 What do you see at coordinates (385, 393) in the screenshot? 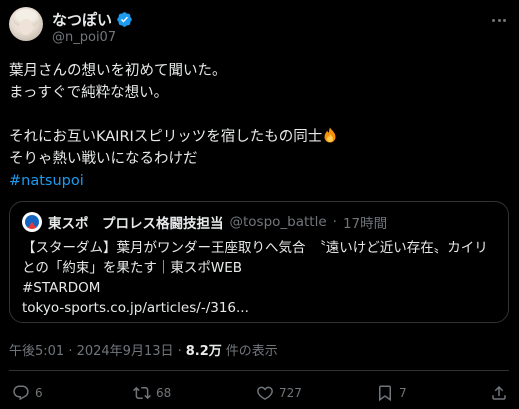
I see `bookmark-icon` at bounding box center [385, 393].